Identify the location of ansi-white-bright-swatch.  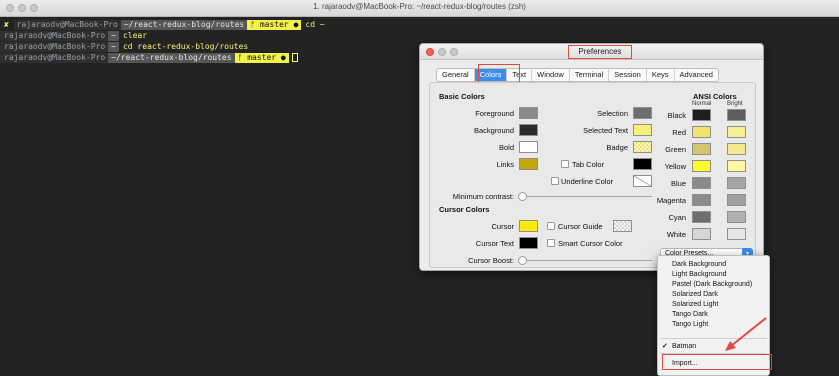
(736, 234).